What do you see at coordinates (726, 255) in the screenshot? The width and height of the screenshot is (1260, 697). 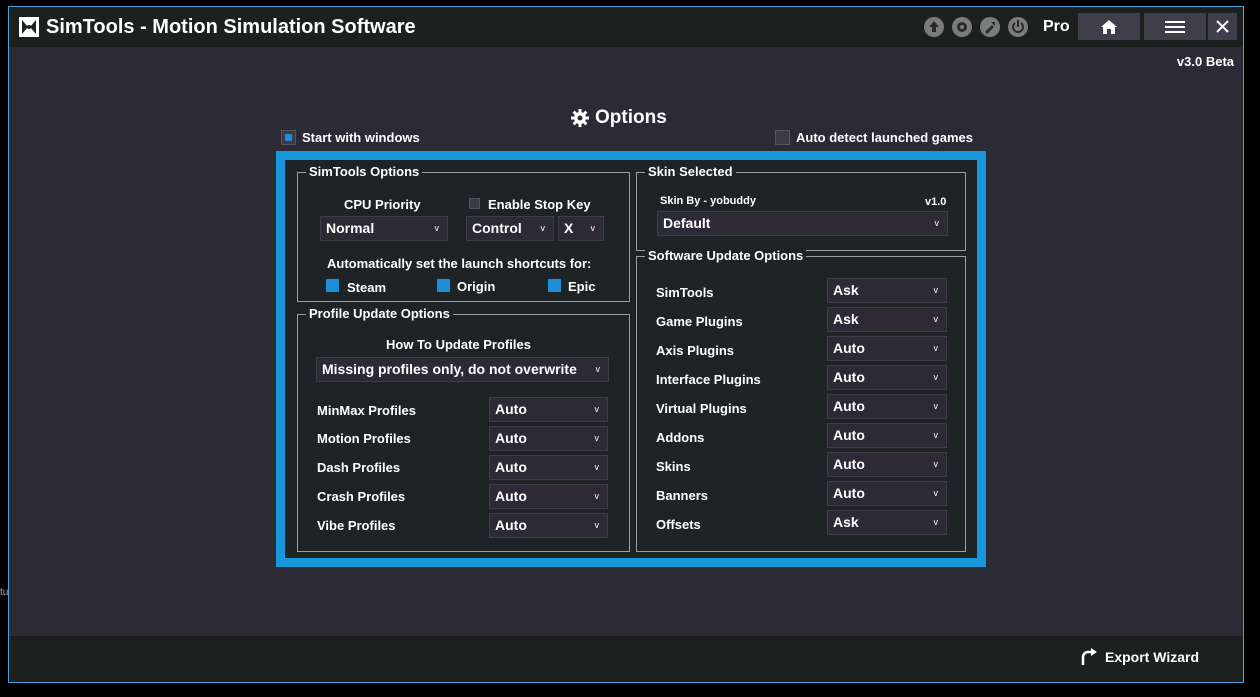 I see `software-update-title: Software Update Options` at bounding box center [726, 255].